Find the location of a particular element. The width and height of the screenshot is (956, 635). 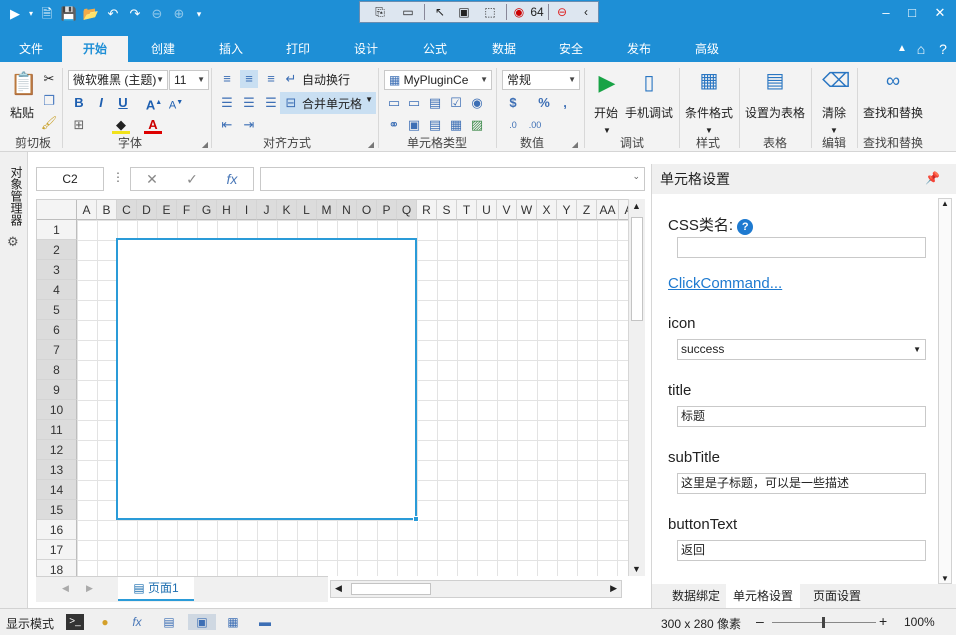

zoom-out-icon: – is located at coordinates (760, 621).